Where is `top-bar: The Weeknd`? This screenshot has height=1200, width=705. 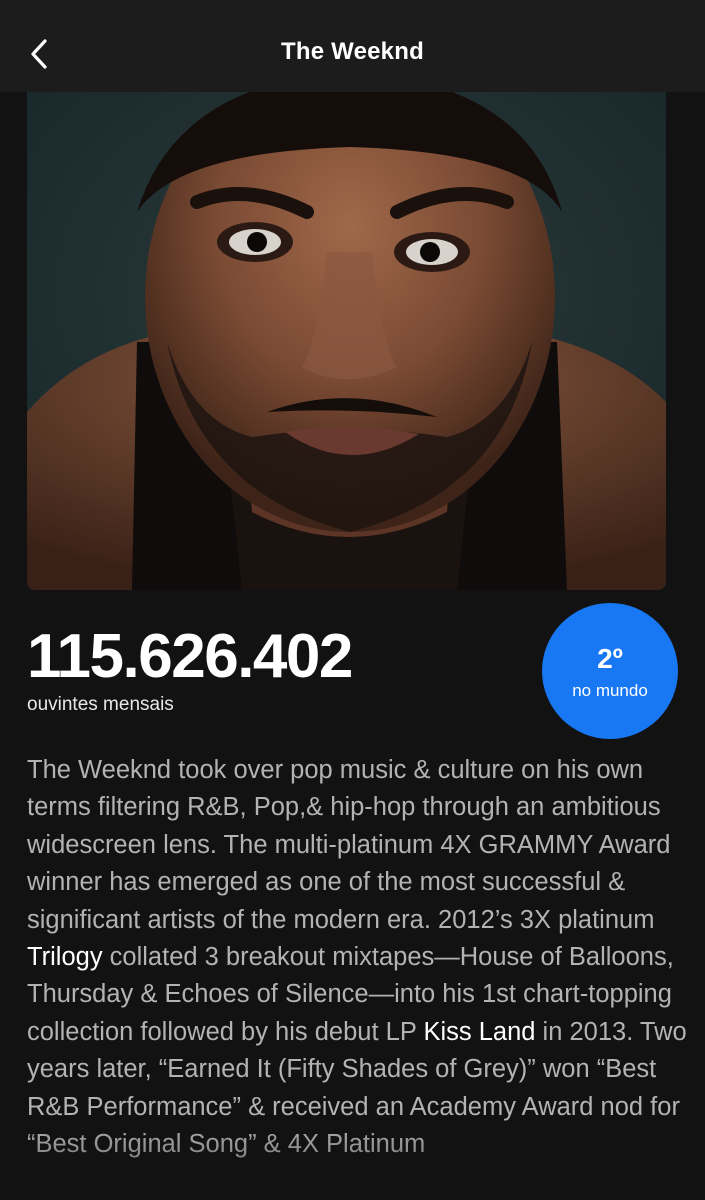
top-bar: The Weeknd is located at coordinates (352, 46).